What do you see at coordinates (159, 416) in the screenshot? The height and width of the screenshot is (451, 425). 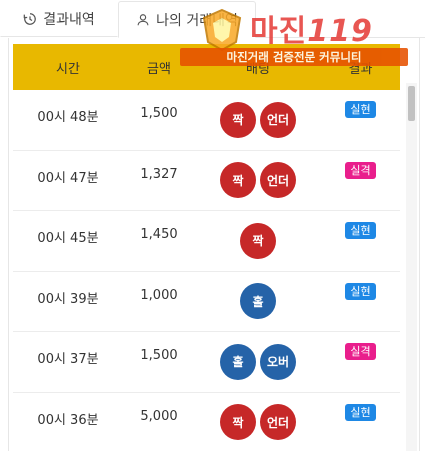 I see `row-amount: 5,000` at bounding box center [159, 416].